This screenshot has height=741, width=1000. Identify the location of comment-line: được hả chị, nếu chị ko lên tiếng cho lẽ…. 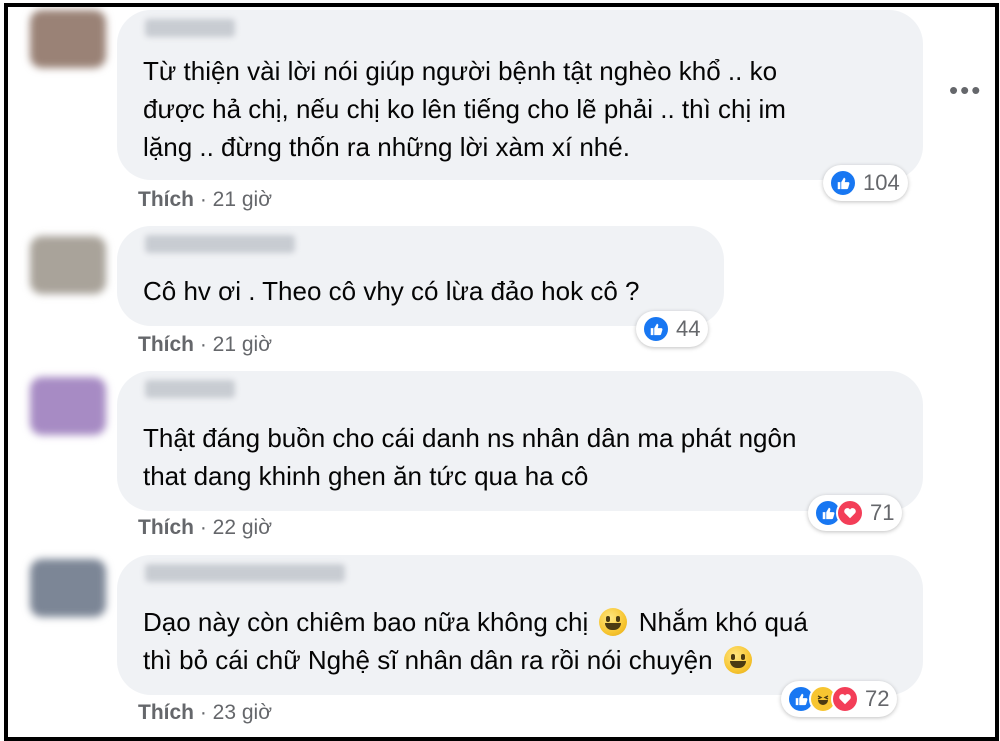
(464, 109).